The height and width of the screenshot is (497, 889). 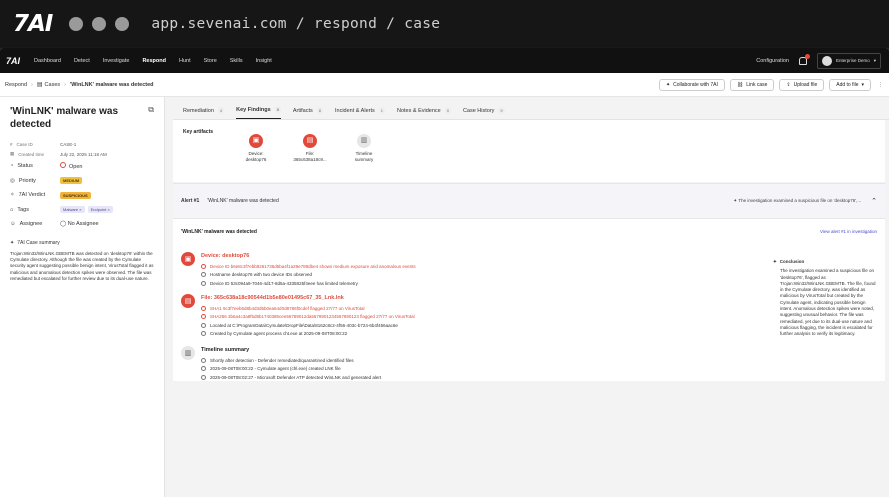 I want to click on upload-file-button: ⇪ Upload file, so click(x=802, y=84).